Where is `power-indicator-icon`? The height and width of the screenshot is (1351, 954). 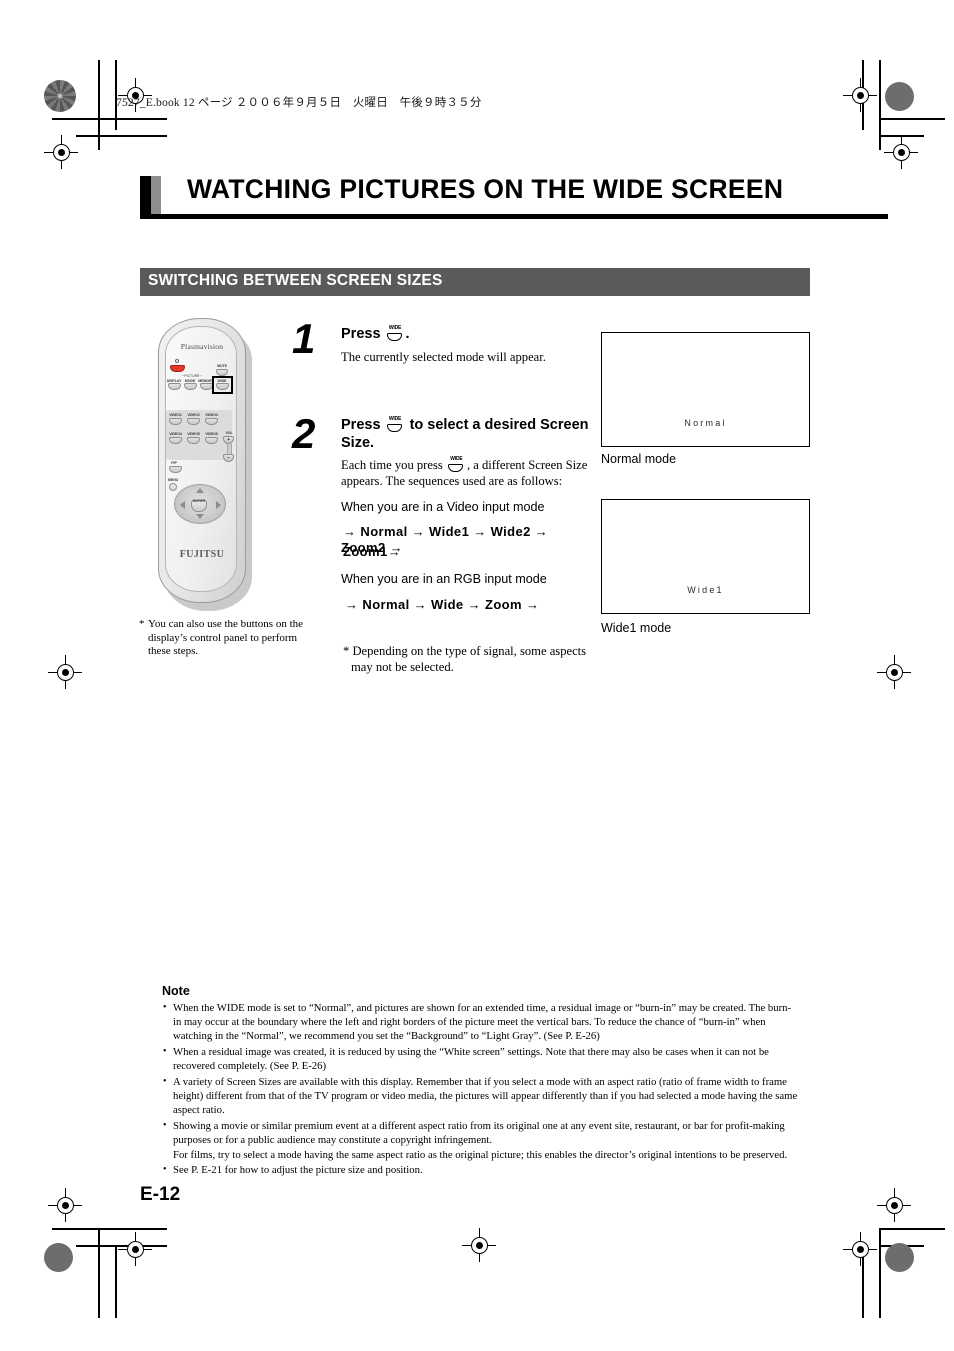 power-indicator-icon is located at coordinates (177, 361).